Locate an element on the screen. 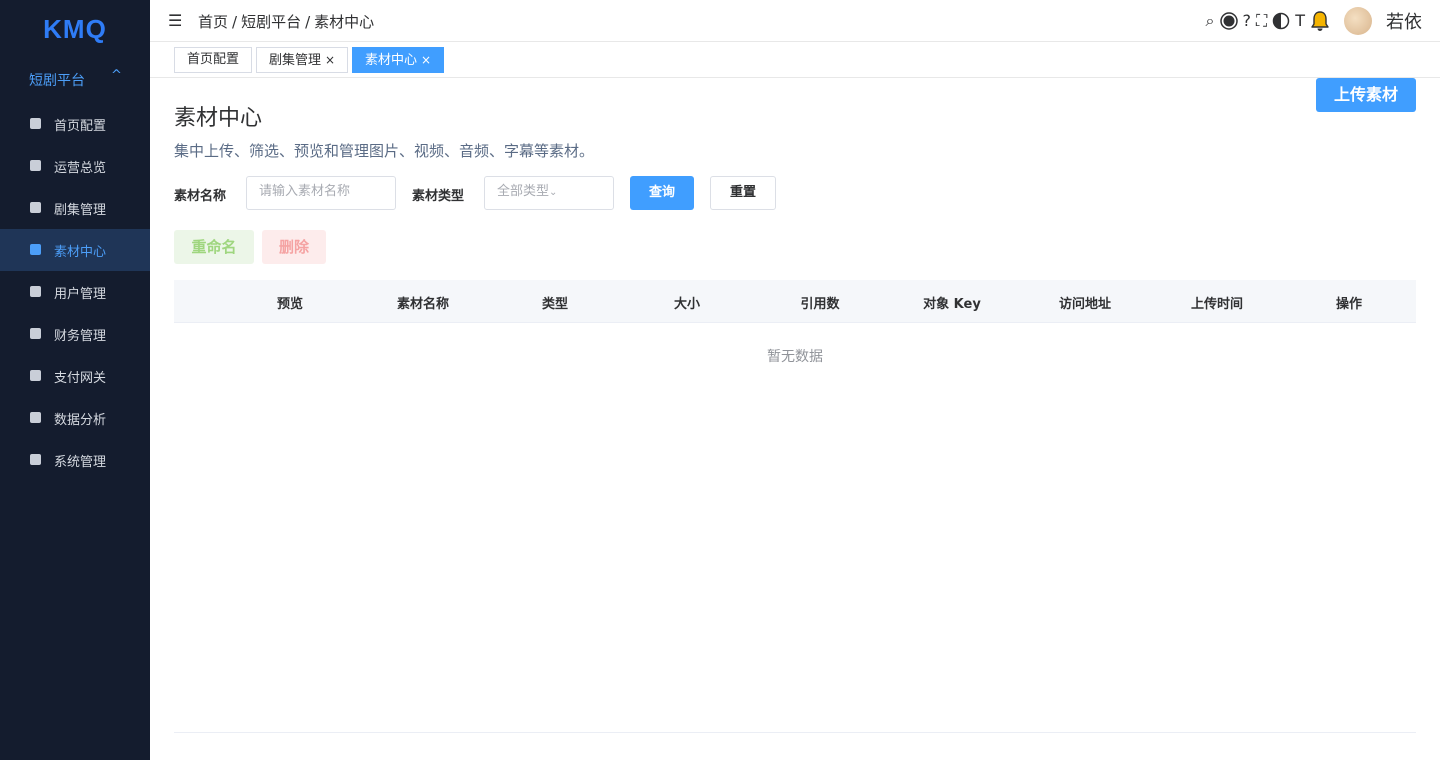 This screenshot has width=1440, height=760. column-header-name: 素材名称 is located at coordinates (422, 304).